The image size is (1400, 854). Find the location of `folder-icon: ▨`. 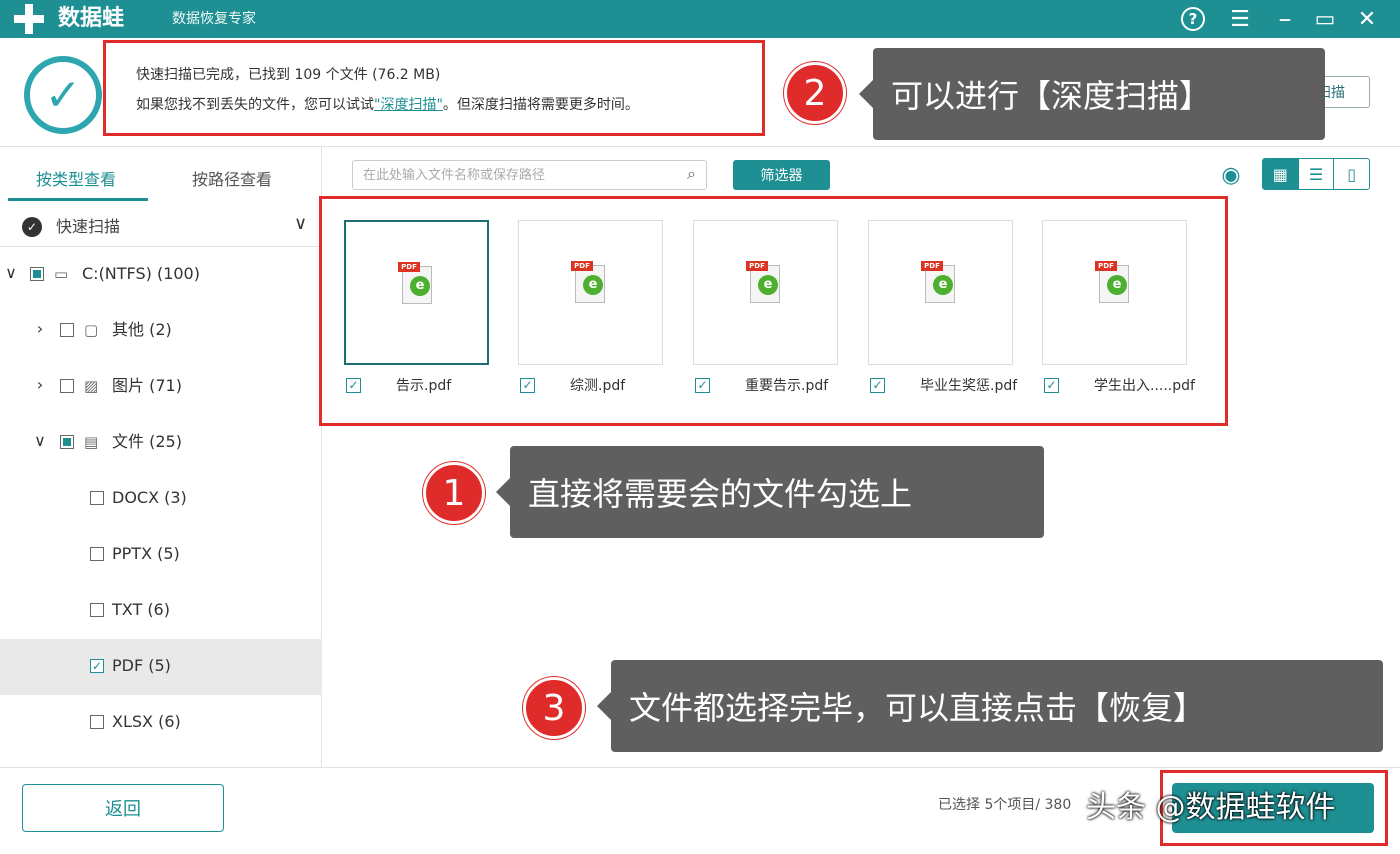

folder-icon: ▨ is located at coordinates (91, 386).